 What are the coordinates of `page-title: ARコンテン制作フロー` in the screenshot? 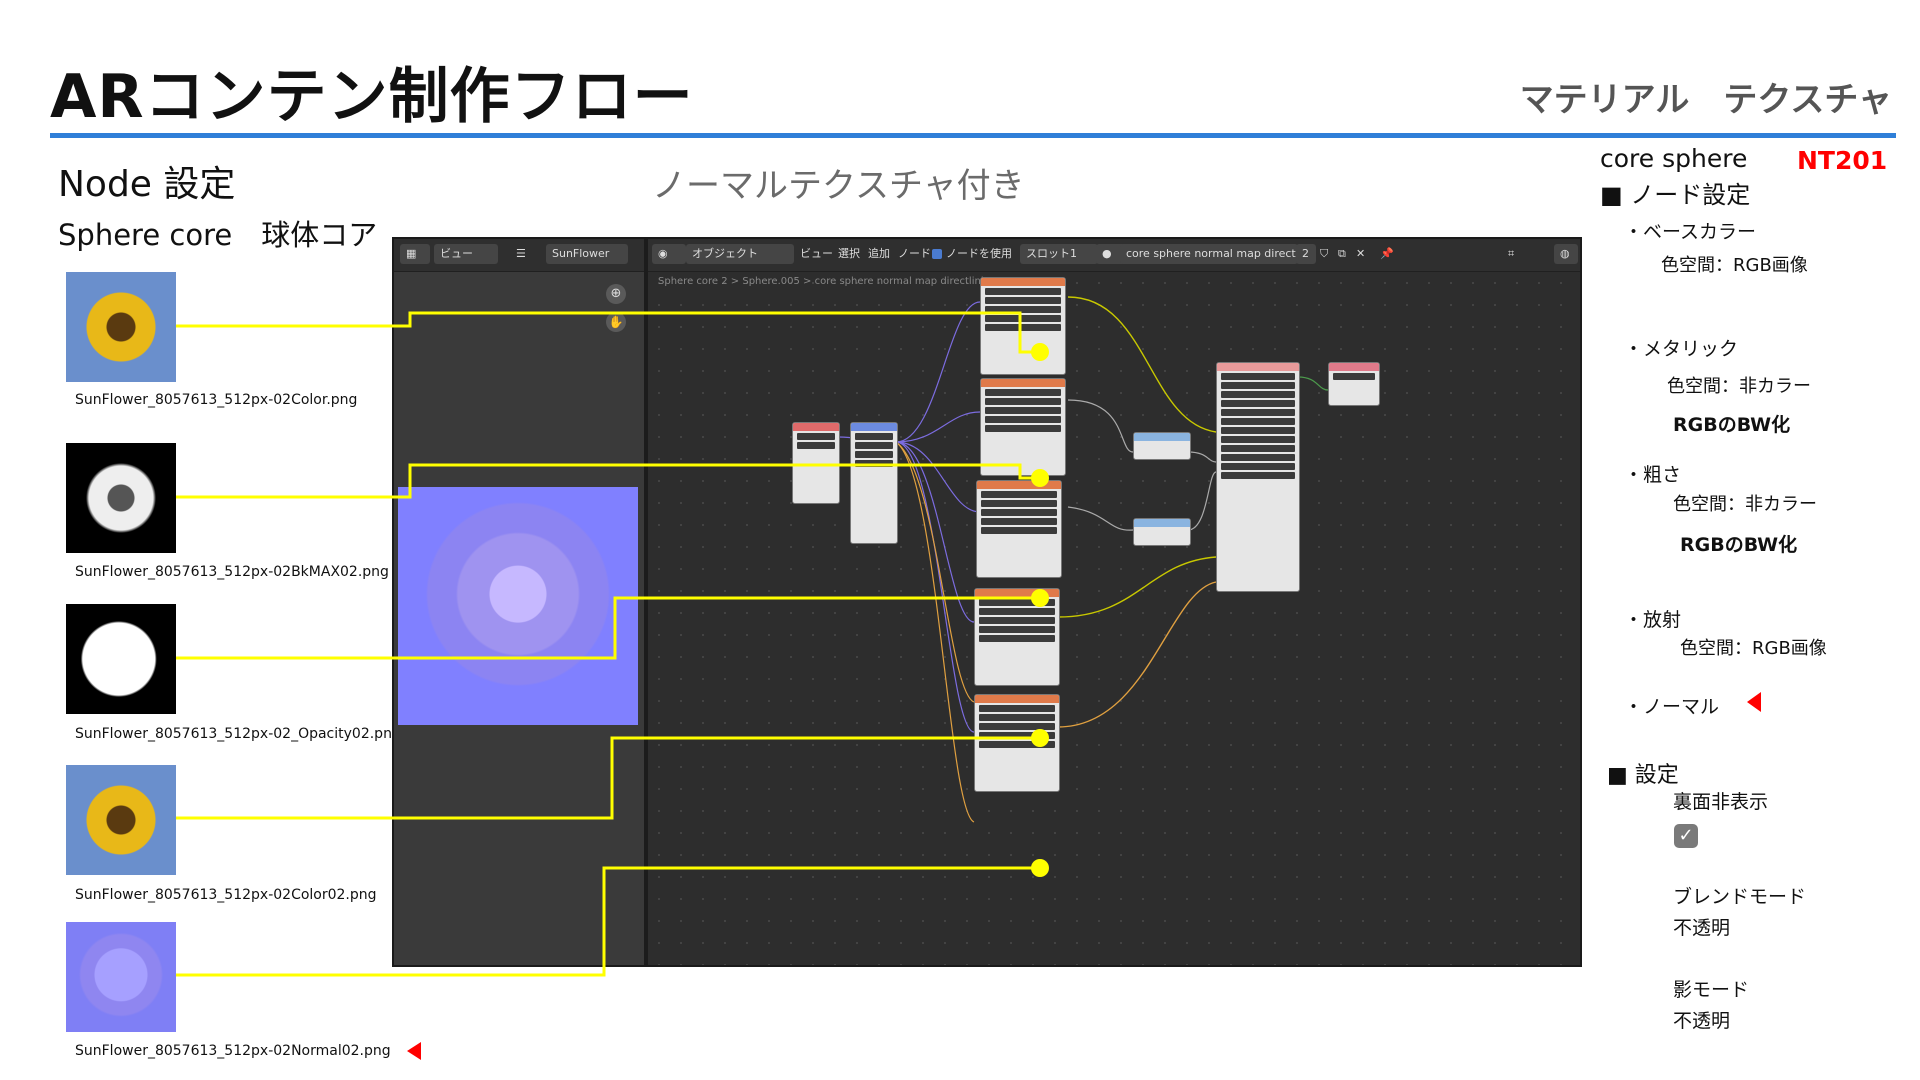 It's located at (372, 97).